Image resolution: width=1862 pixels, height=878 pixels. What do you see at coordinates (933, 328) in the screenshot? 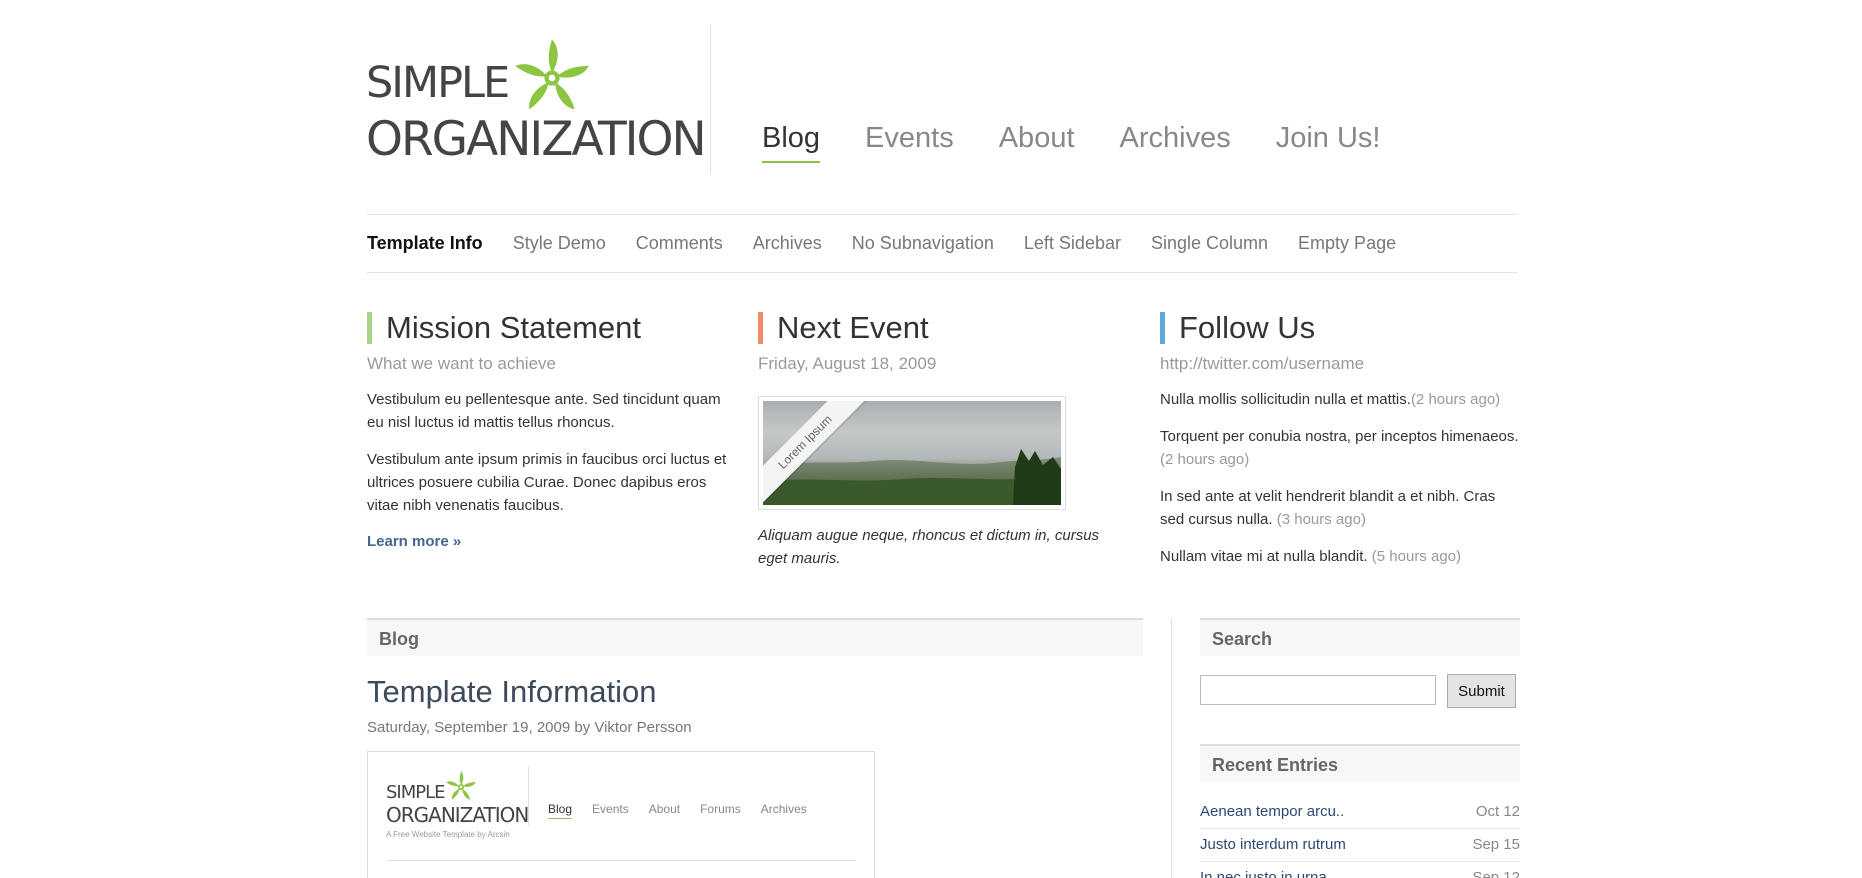
I see `event-title: Next Event` at bounding box center [933, 328].